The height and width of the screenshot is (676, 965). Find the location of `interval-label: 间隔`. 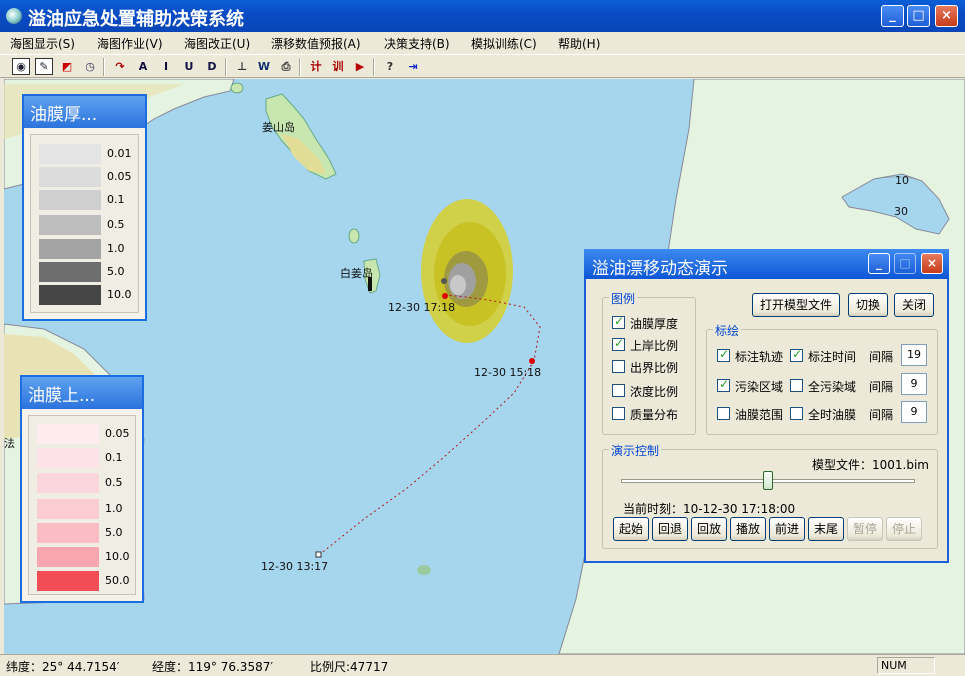

interval-label: 间隔 is located at coordinates (881, 415).